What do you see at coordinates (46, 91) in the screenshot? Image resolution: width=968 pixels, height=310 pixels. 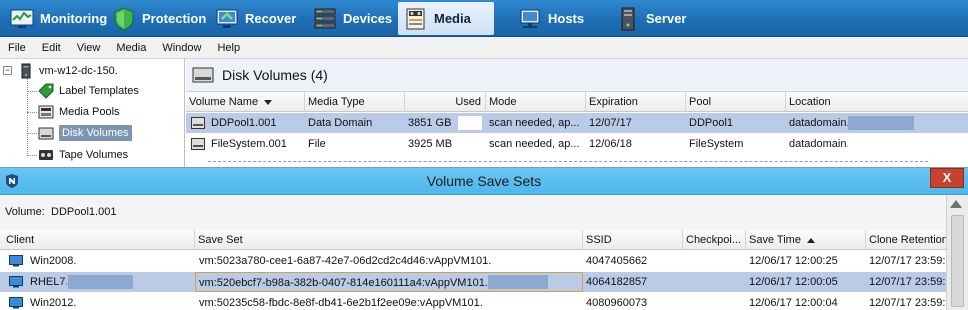 I see `tag-icon` at bounding box center [46, 91].